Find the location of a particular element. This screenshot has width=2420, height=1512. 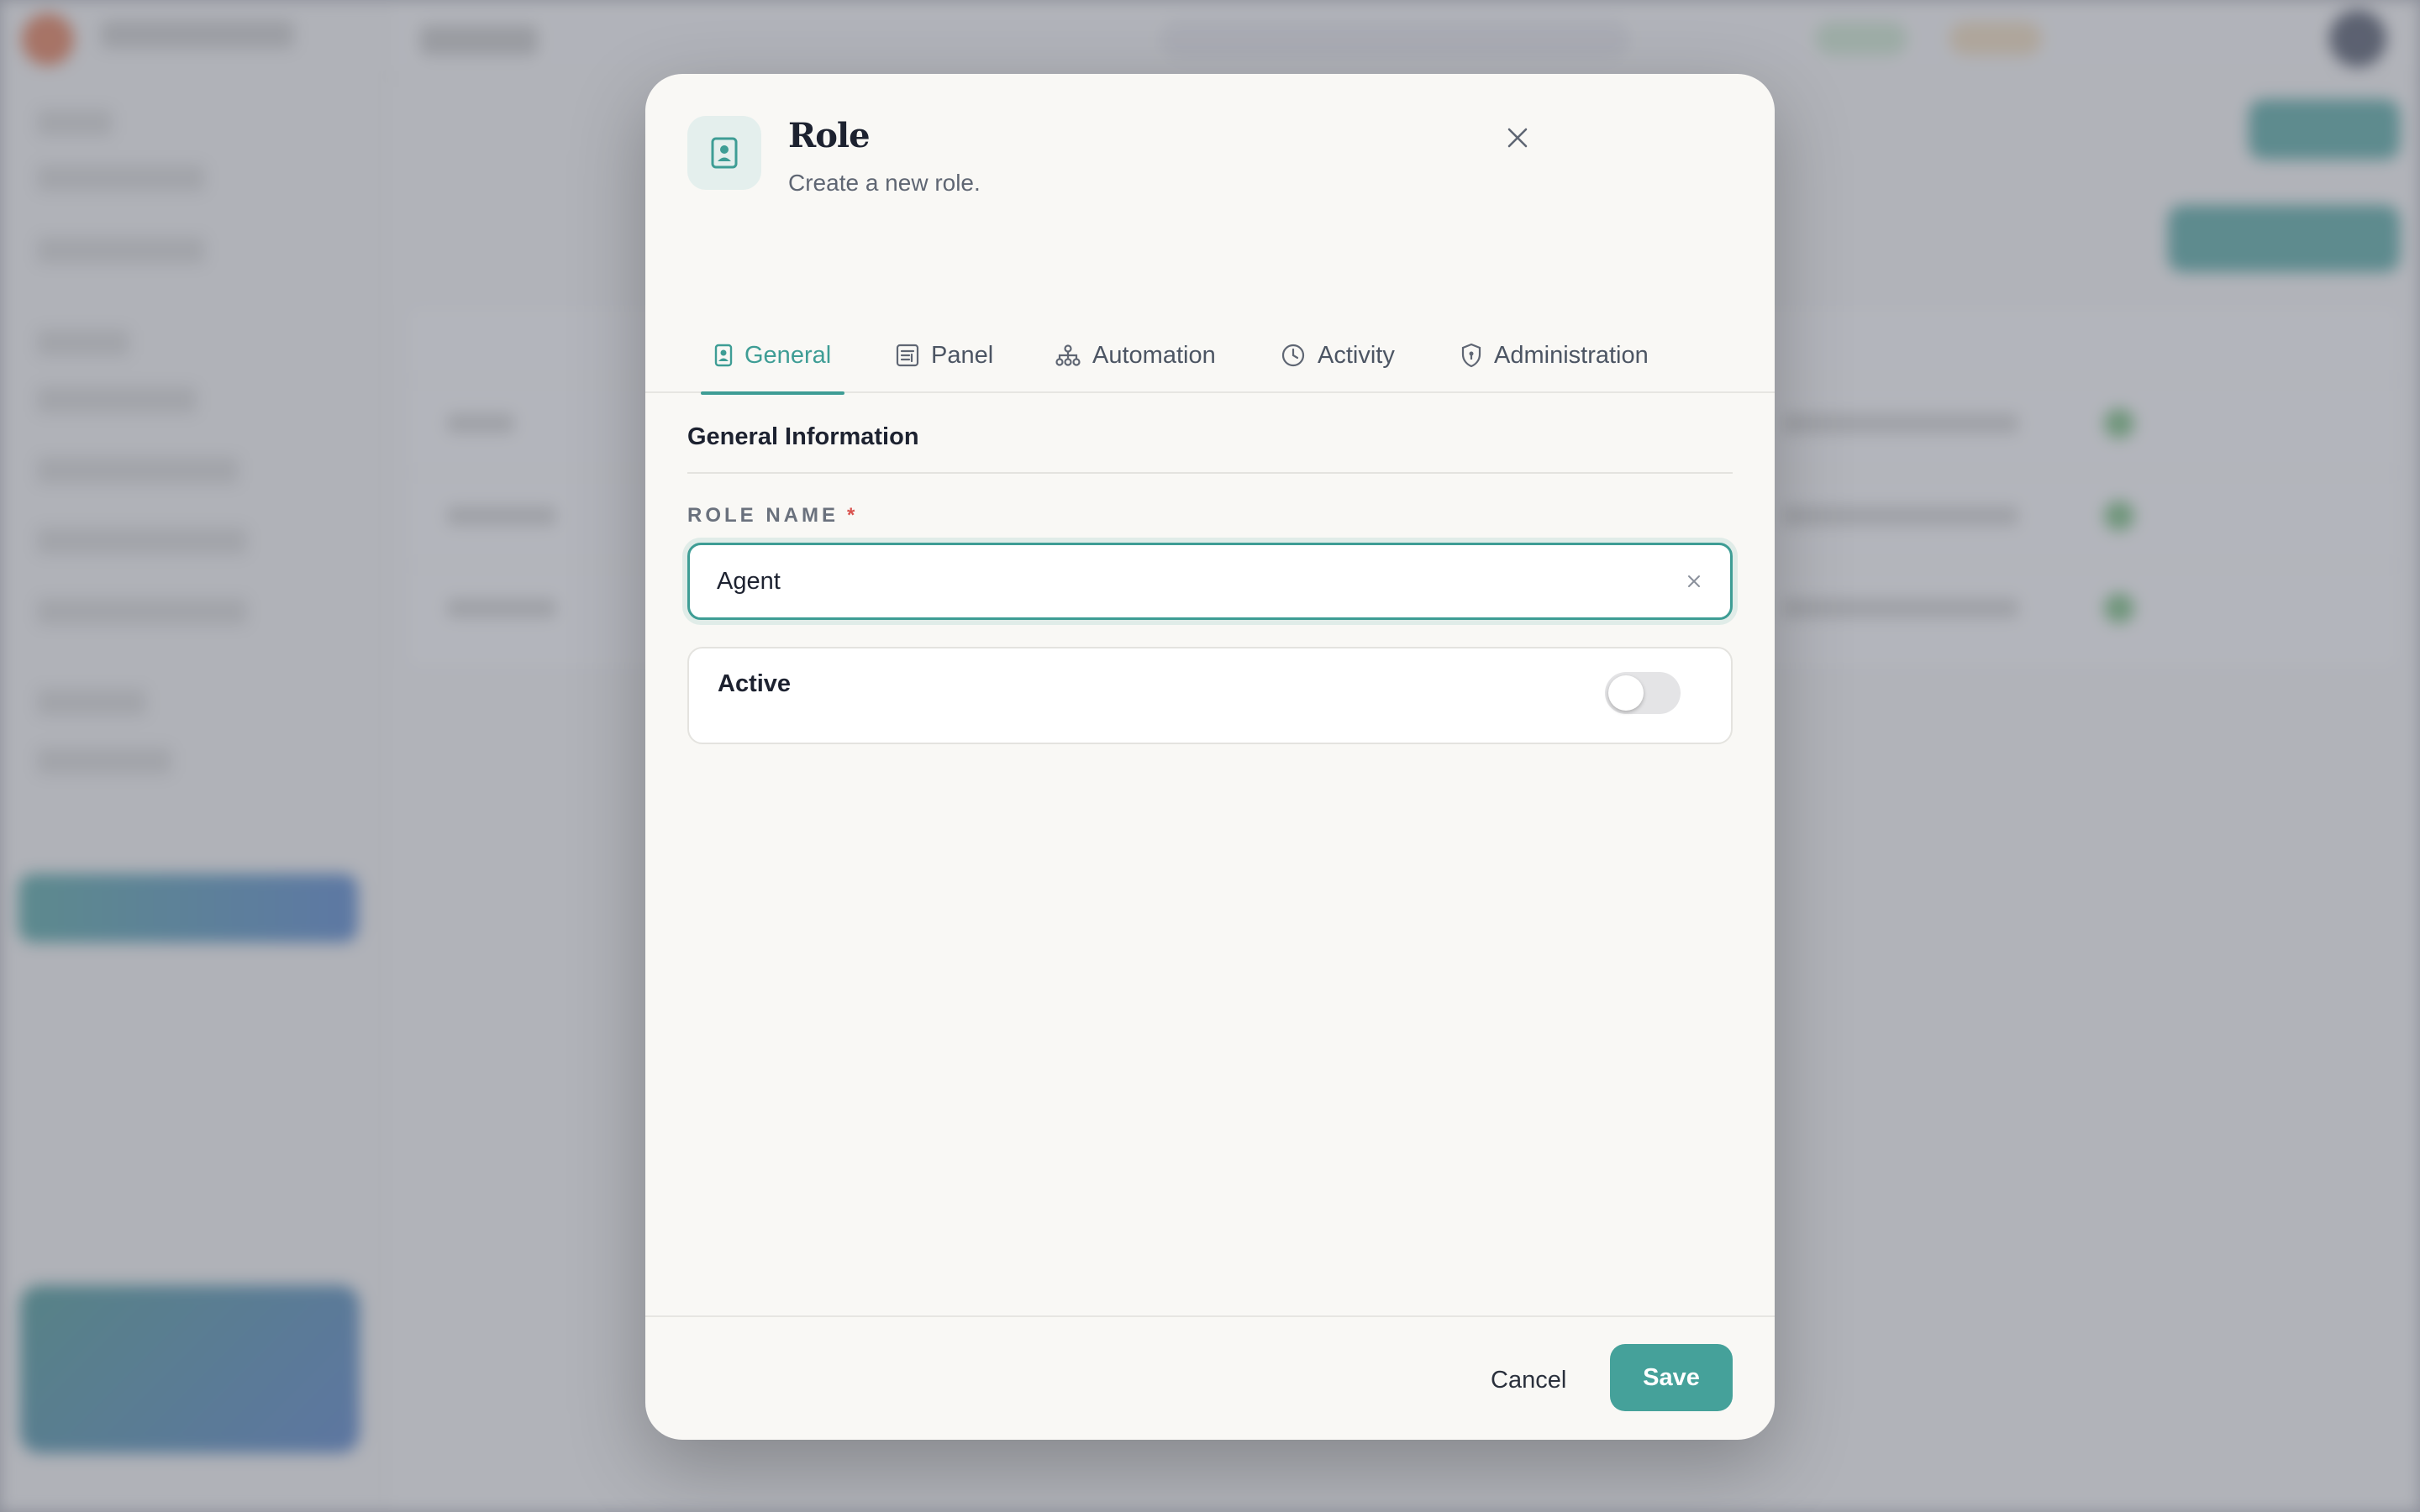

tab-automation: Automation is located at coordinates (1135, 355).